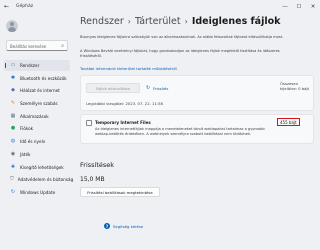  What do you see at coordinates (25, 6) in the screenshot?
I see `app-title: Gépház` at bounding box center [25, 6].